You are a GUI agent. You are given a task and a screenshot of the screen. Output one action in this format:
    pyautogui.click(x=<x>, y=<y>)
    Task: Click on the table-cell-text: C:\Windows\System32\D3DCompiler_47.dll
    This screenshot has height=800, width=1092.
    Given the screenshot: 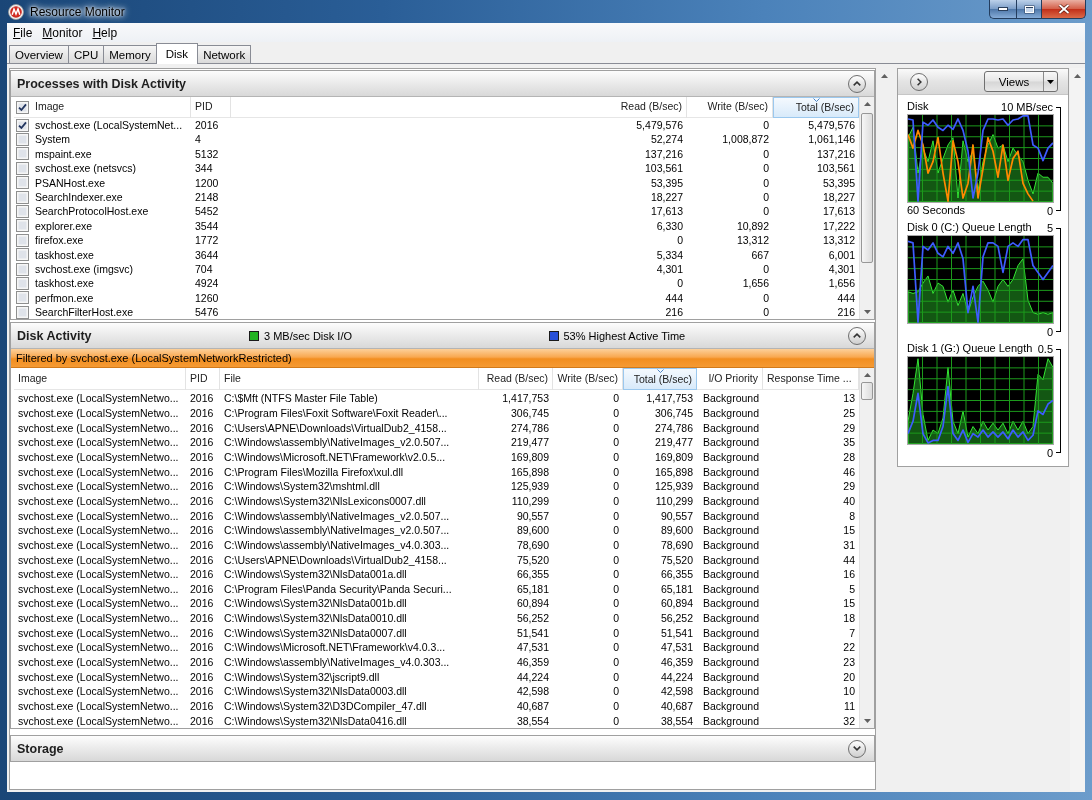 What is the action you would take?
    pyautogui.click(x=325, y=706)
    